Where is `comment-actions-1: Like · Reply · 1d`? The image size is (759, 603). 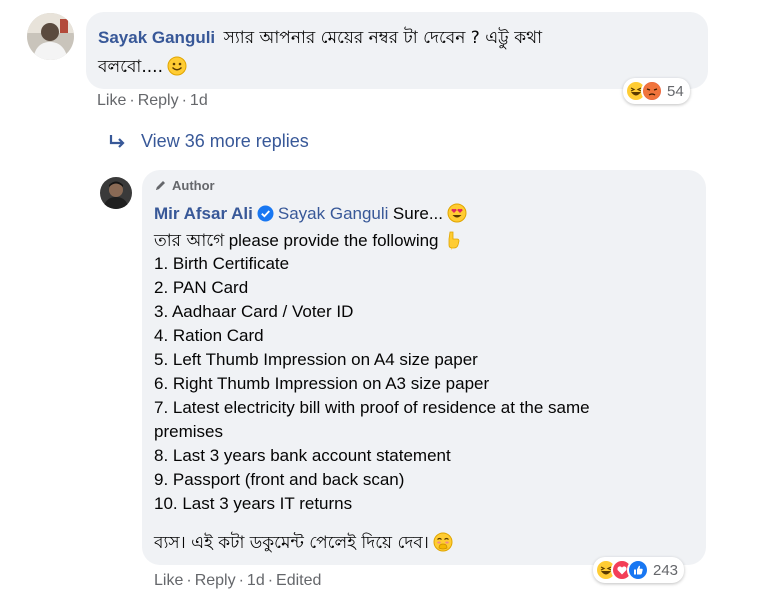 comment-actions-1: Like · Reply · 1d is located at coordinates (152, 100).